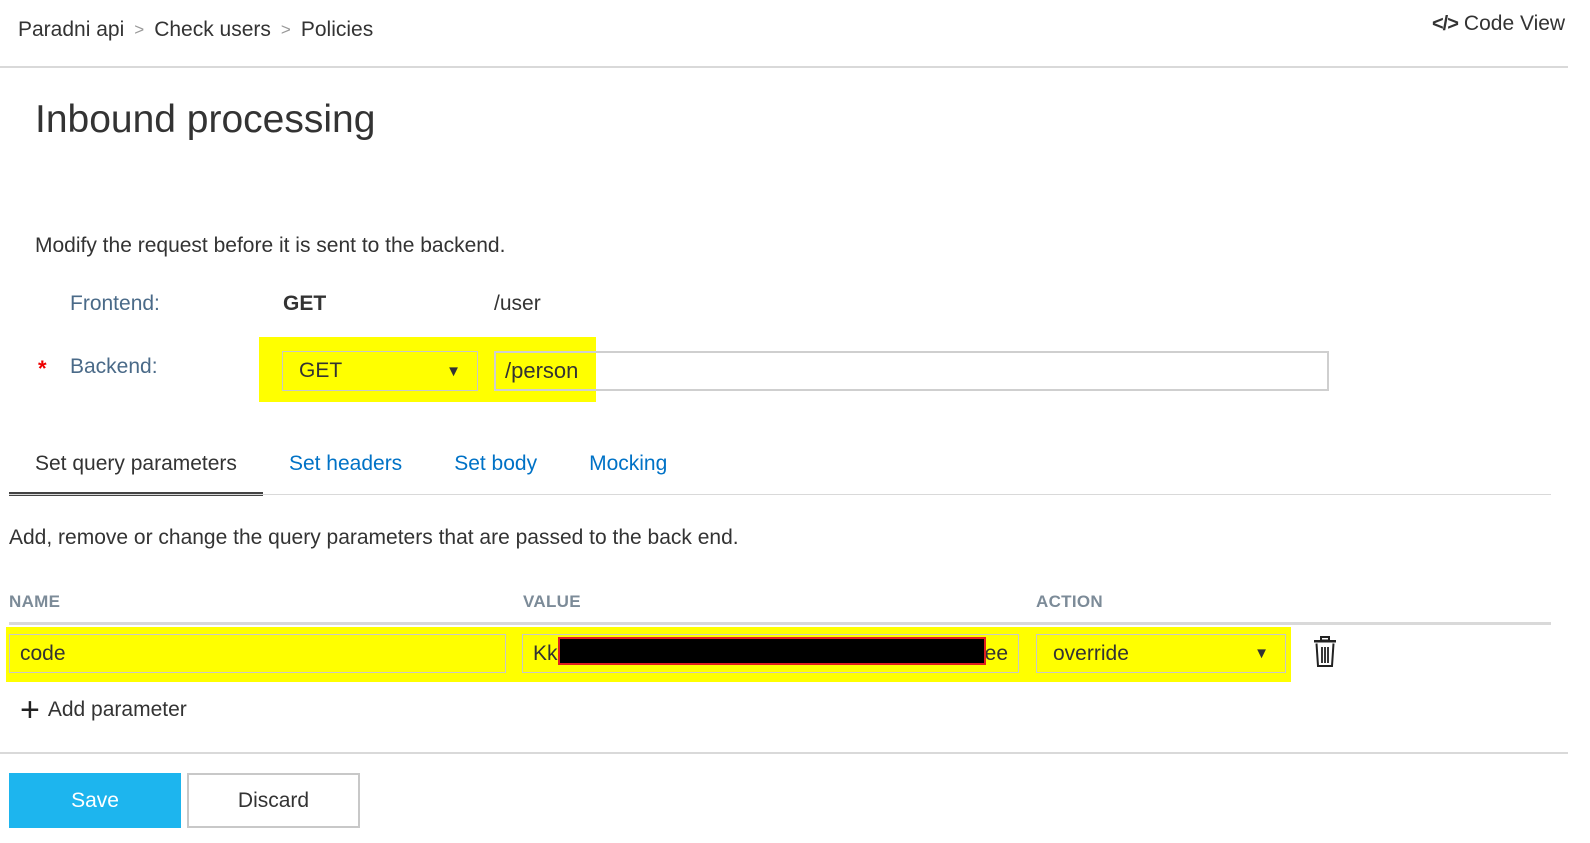 This screenshot has width=1590, height=843. What do you see at coordinates (780, 623) in the screenshot?
I see `table-header-divider` at bounding box center [780, 623].